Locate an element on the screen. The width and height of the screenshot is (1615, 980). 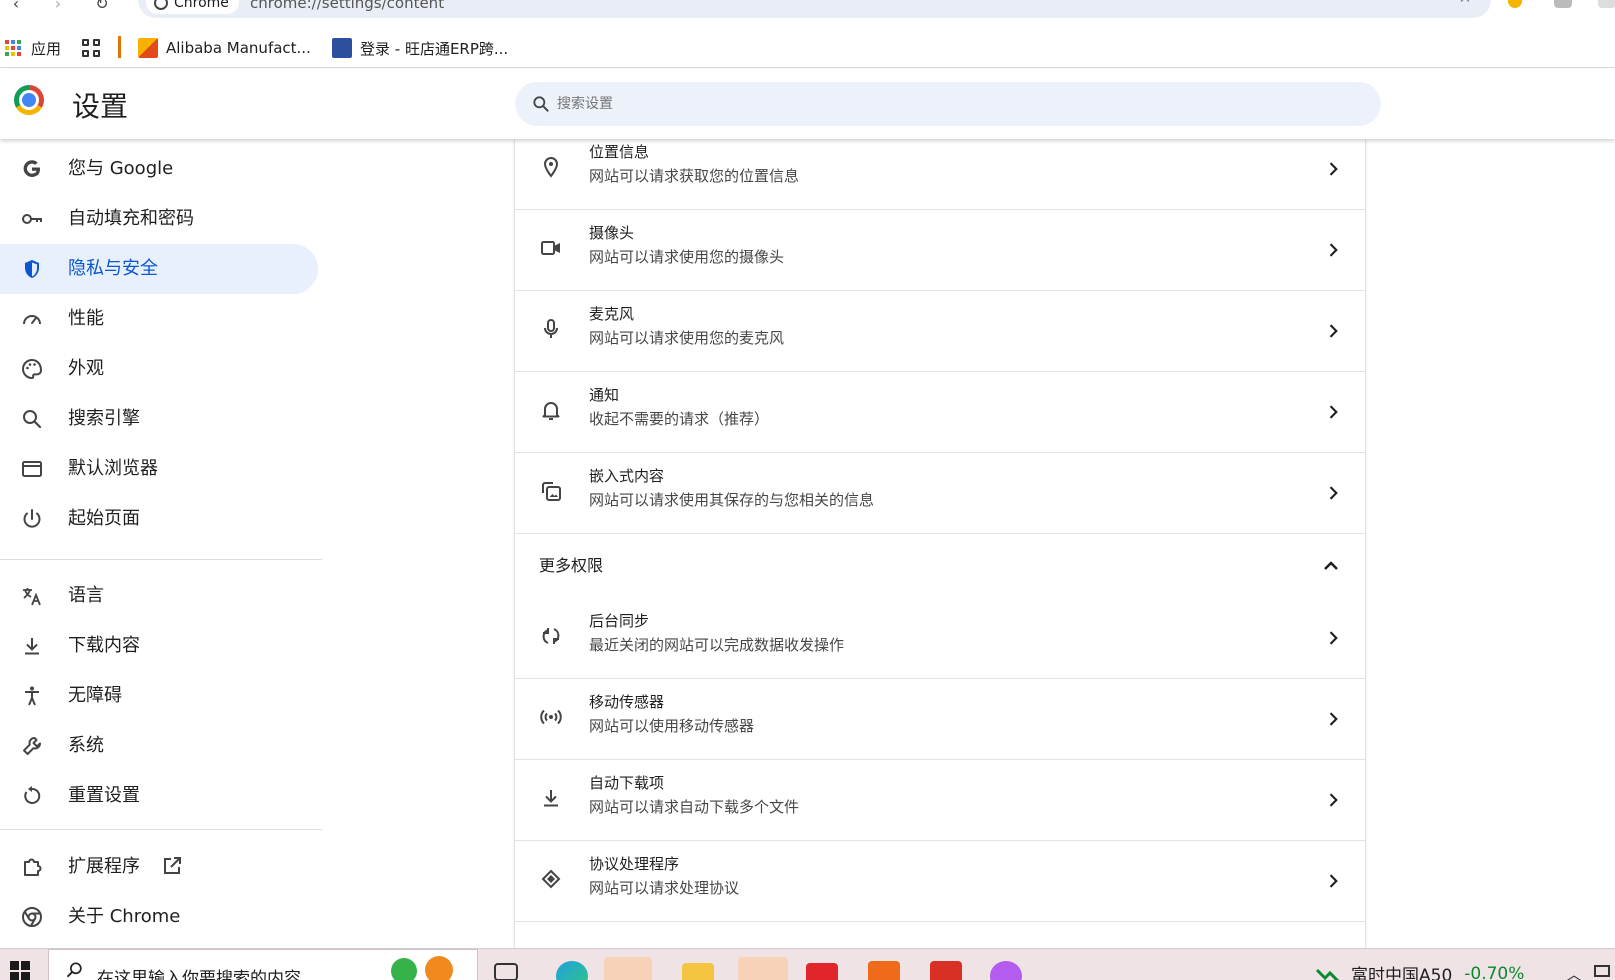
profile-icon is located at coordinates (1563, 4).